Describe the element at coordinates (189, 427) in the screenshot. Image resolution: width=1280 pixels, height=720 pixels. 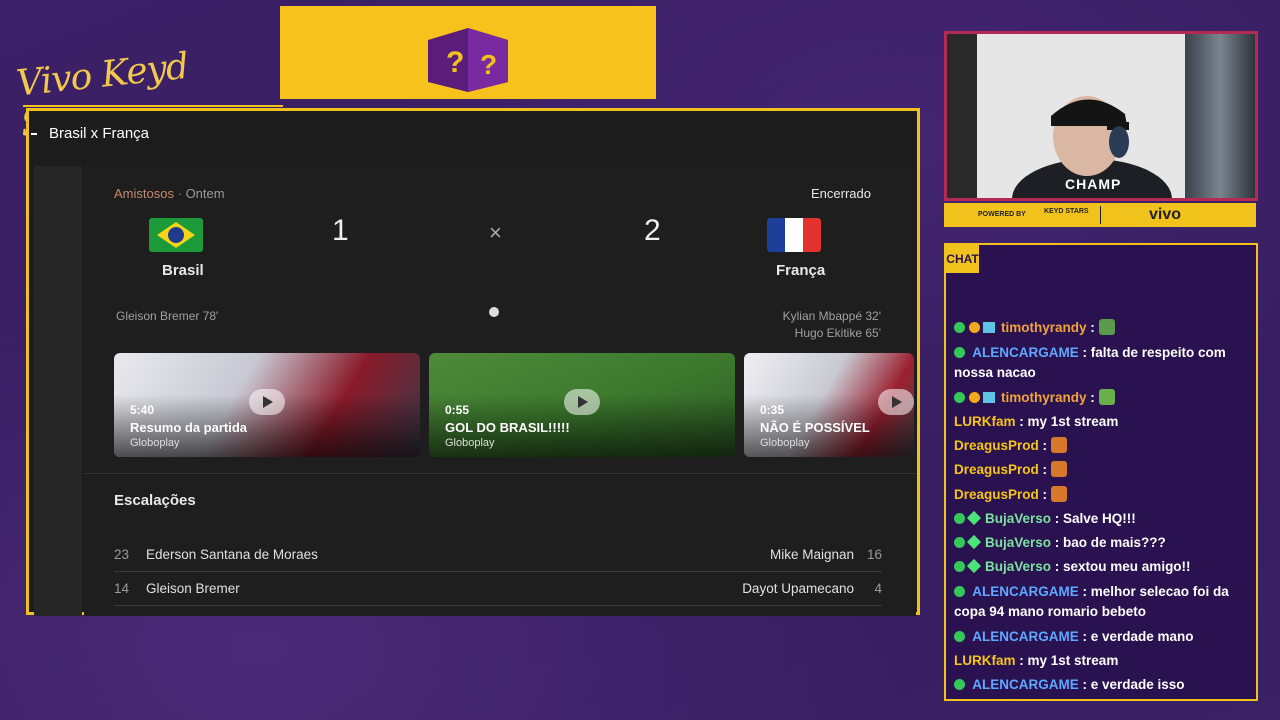
I see `video-title: Resumo da partida` at that location.